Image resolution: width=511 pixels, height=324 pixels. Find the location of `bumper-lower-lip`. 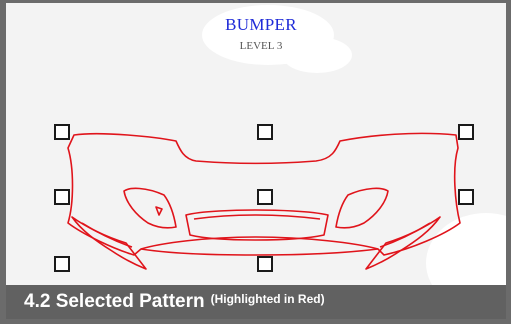

bumper-lower-lip is located at coordinates (259, 252).